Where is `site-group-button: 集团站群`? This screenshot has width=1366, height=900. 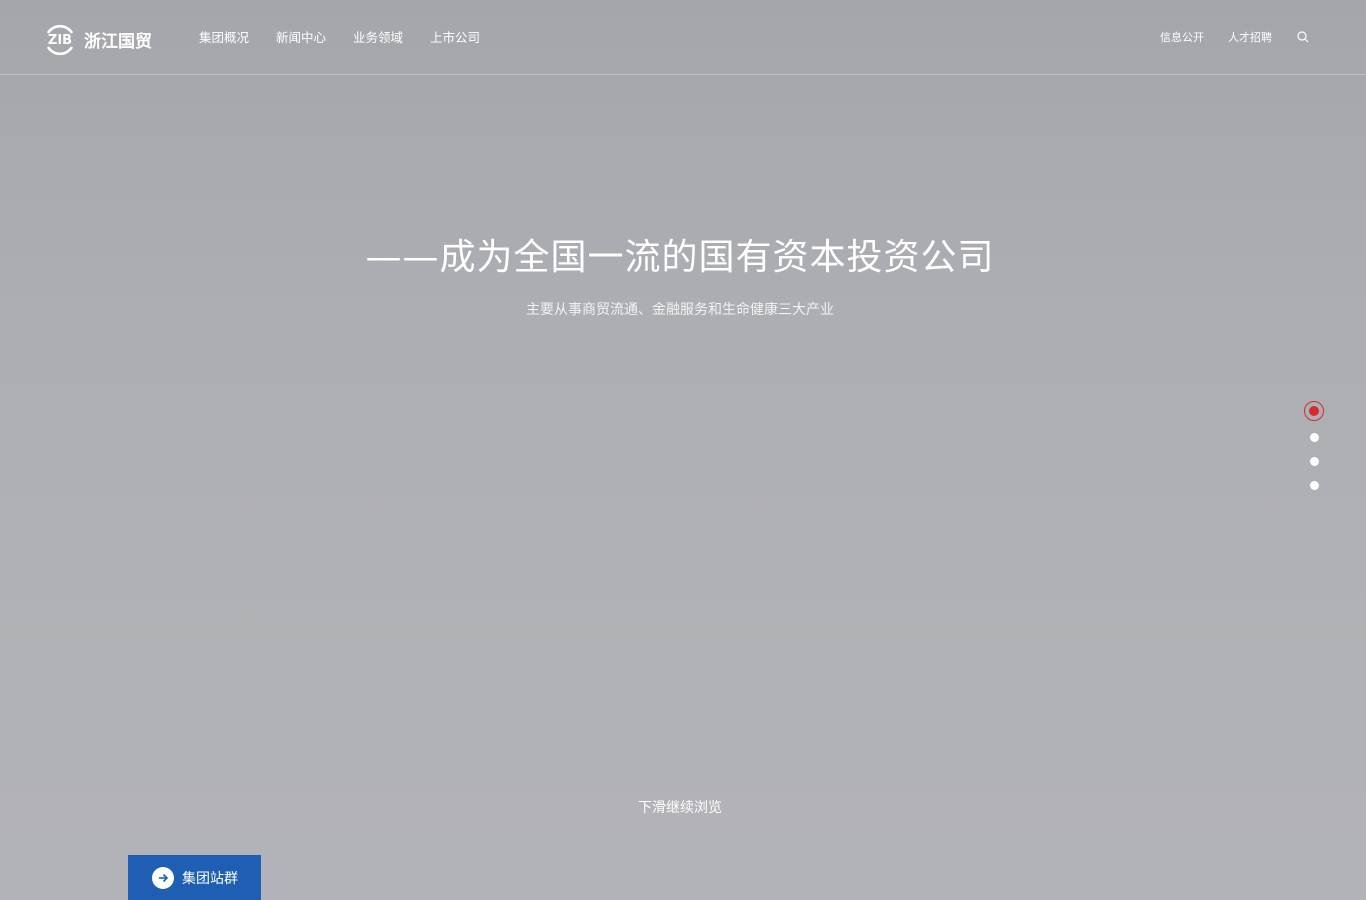 site-group-button: 集团站群 is located at coordinates (194, 877).